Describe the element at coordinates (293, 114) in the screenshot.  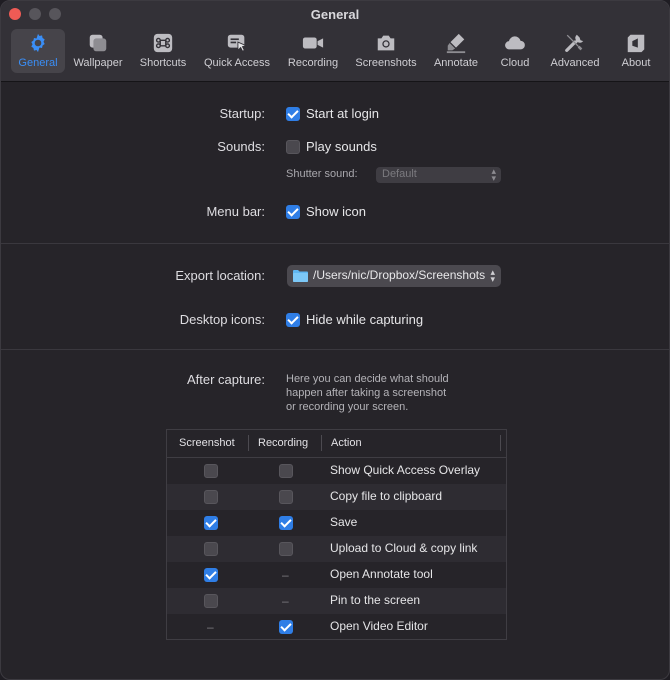
I see `start-at-login-checkbox` at that location.